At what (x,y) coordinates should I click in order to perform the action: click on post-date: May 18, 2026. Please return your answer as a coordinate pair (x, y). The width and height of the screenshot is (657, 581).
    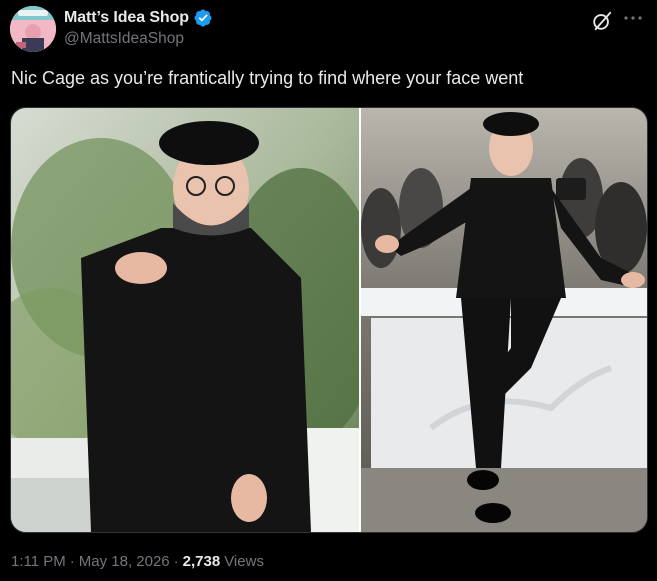
    Looking at the image, I should click on (124, 561).